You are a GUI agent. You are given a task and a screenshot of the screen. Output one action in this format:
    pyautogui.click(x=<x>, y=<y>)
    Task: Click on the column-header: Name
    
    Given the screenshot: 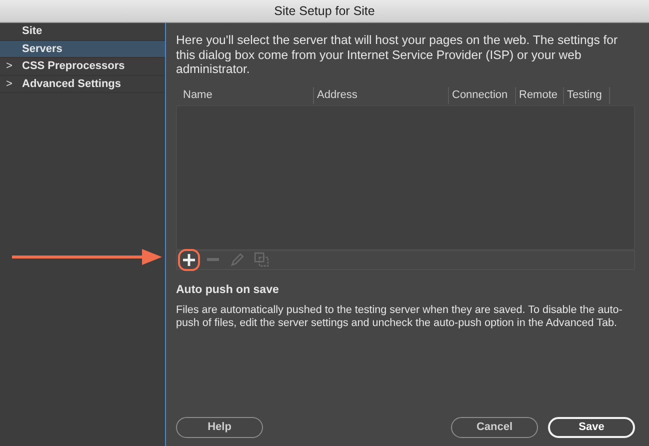 What is the action you would take?
    pyautogui.click(x=247, y=95)
    